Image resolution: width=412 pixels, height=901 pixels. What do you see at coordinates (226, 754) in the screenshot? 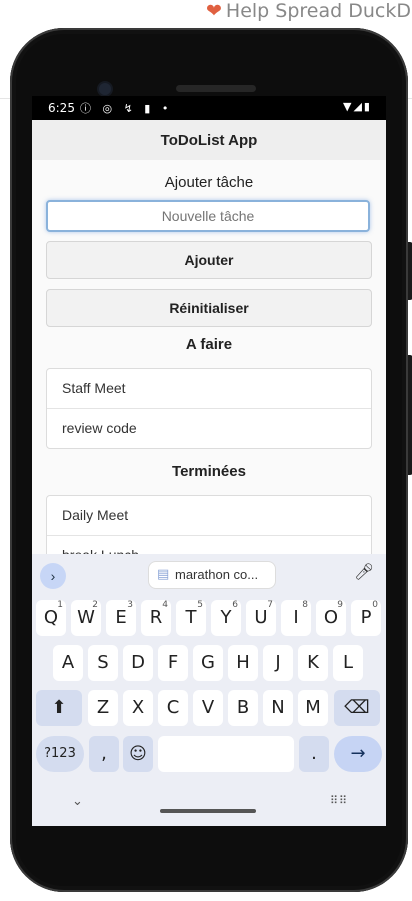
I see `space-key` at bounding box center [226, 754].